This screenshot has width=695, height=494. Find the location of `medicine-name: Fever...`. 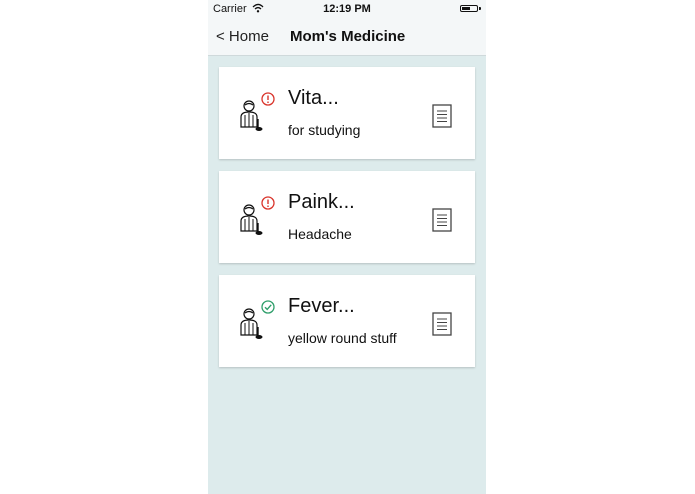

medicine-name: Fever... is located at coordinates (321, 306).